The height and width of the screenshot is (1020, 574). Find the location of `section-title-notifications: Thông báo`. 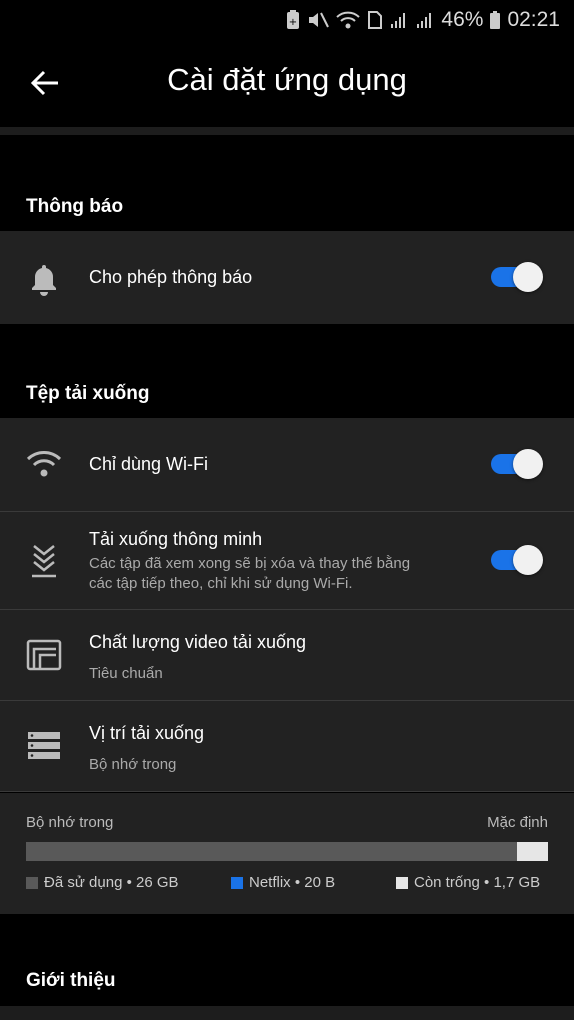

section-title-notifications: Thông báo is located at coordinates (75, 206).